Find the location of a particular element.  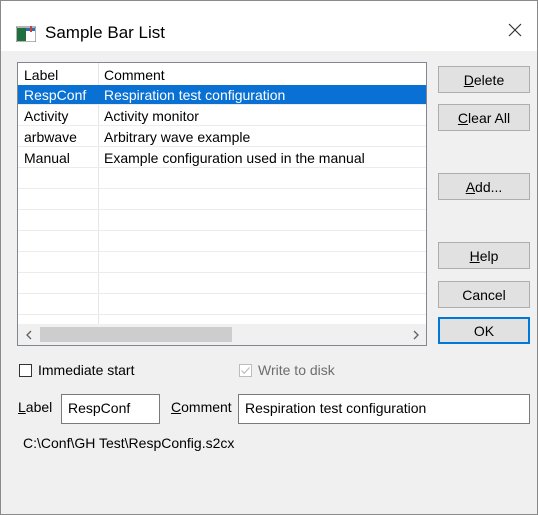

write-to-disk-checkbox is located at coordinates (245, 370).